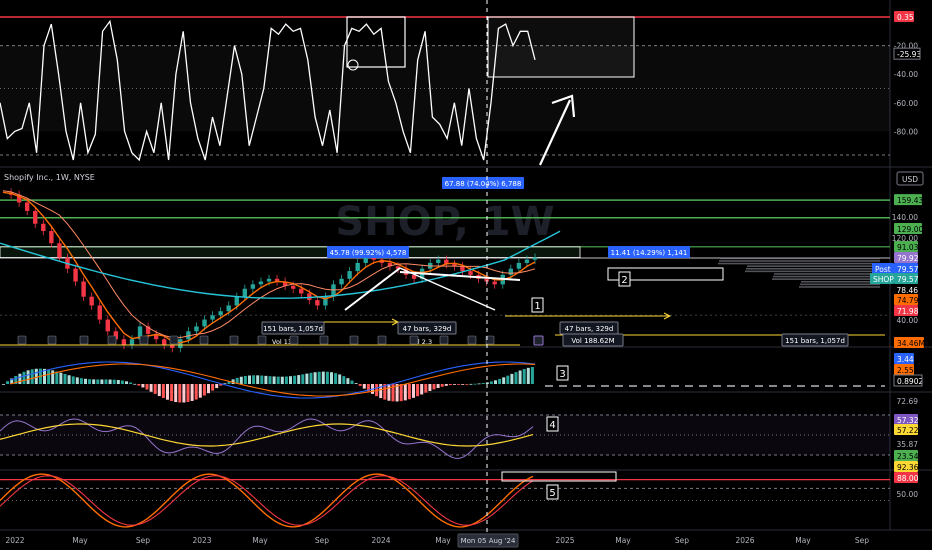 The image size is (932, 550). What do you see at coordinates (882, 278) in the screenshot?
I see `ticker-tag-group: SHOP` at bounding box center [882, 278].